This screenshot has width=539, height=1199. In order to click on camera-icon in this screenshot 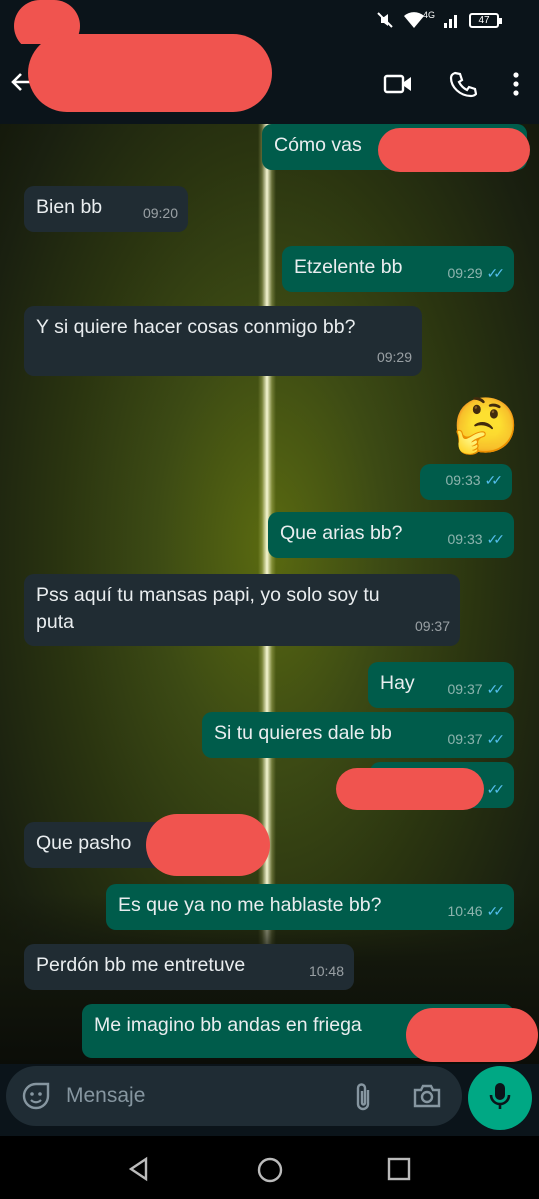, I will do `click(427, 1098)`.